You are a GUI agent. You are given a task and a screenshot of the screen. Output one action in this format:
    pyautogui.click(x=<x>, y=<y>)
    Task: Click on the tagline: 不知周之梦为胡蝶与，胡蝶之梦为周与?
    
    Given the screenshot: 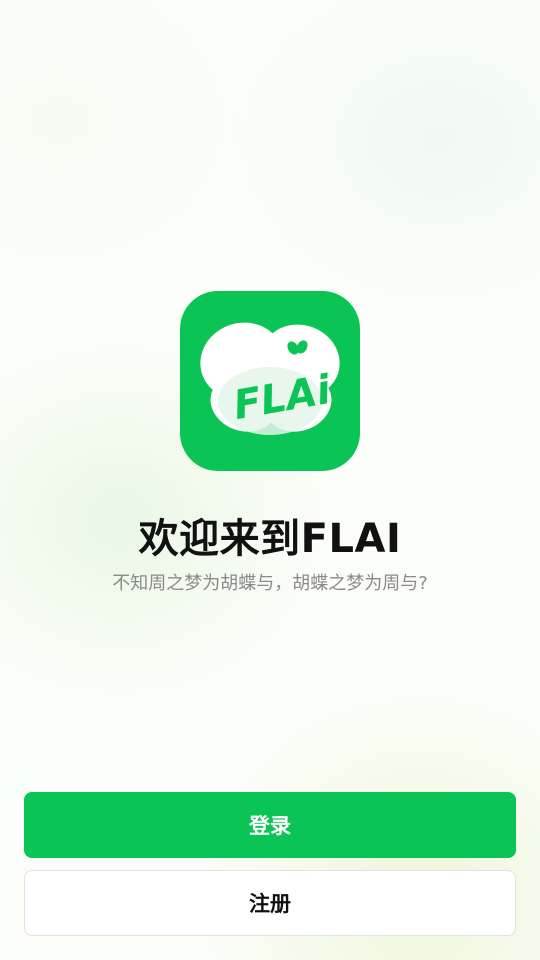 What is the action you would take?
    pyautogui.click(x=270, y=583)
    